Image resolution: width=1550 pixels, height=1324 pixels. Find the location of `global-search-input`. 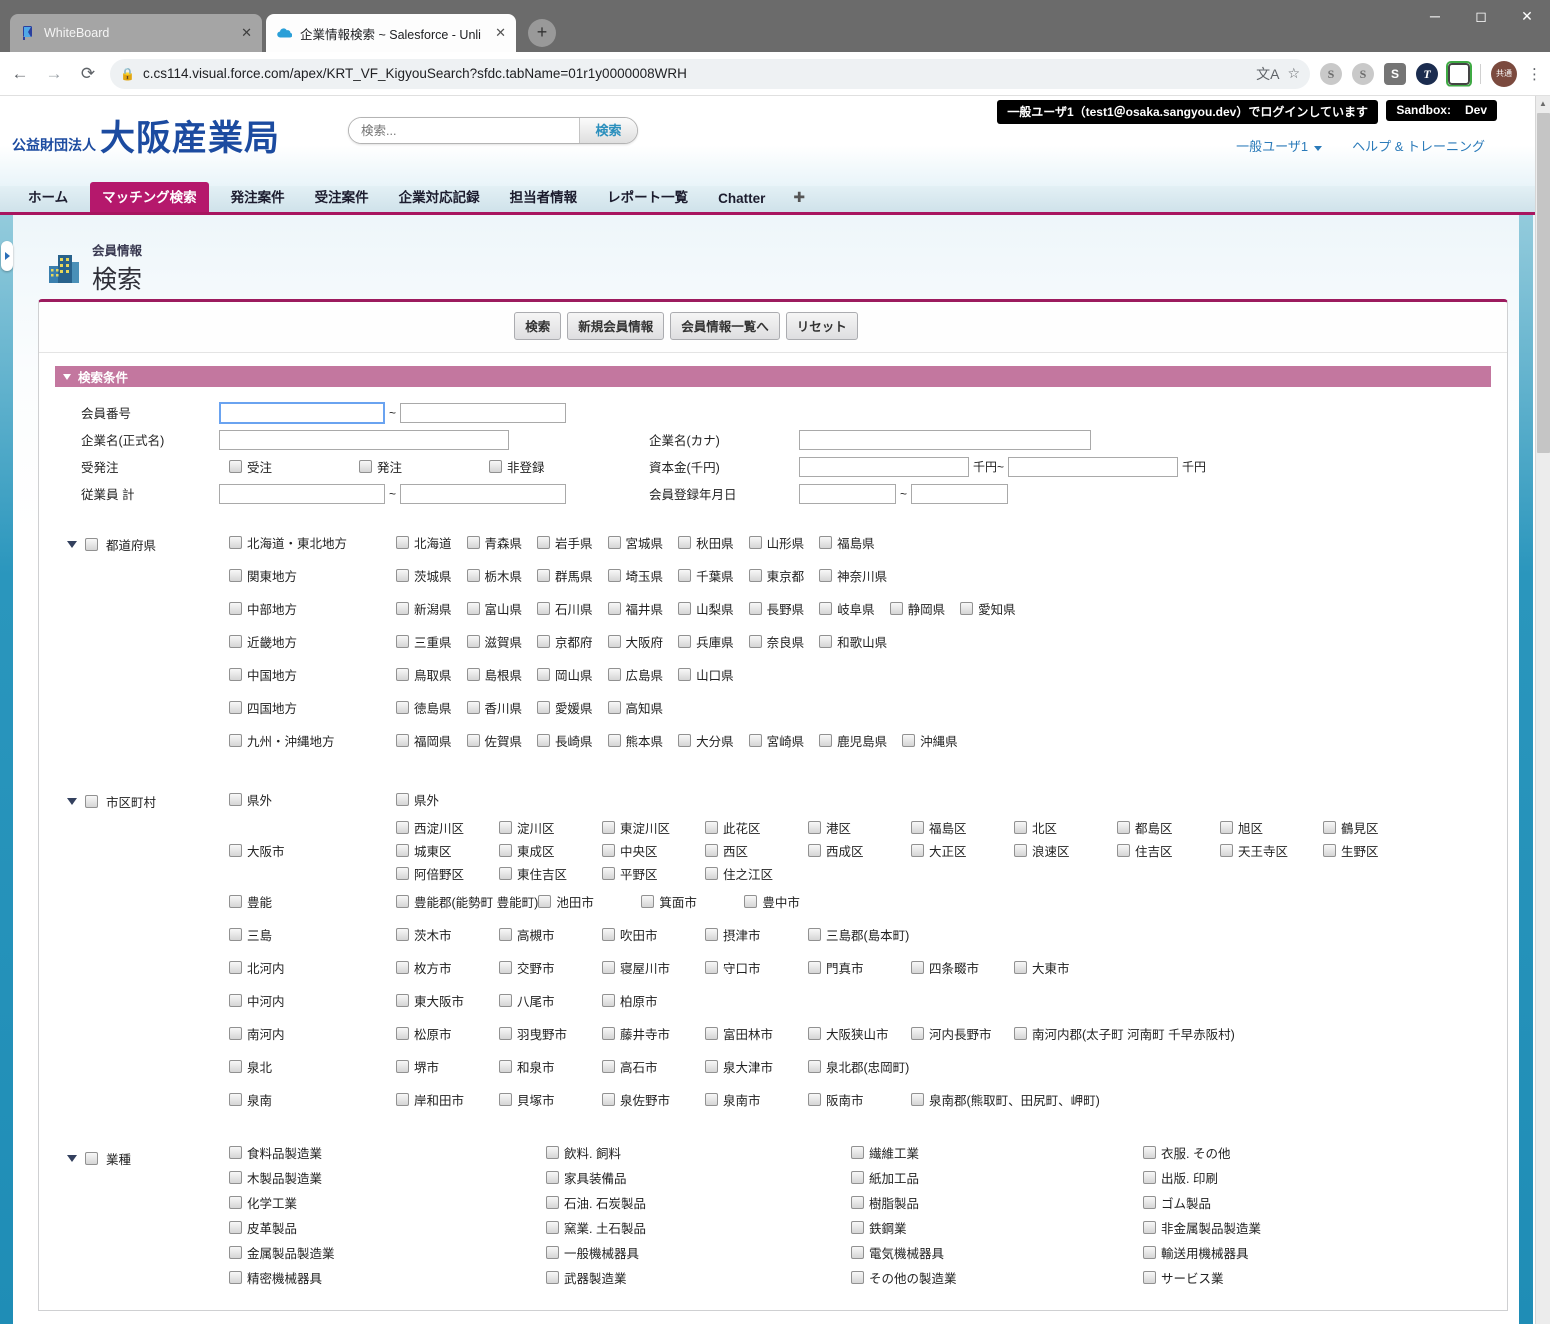

global-search-input is located at coordinates (464, 130).